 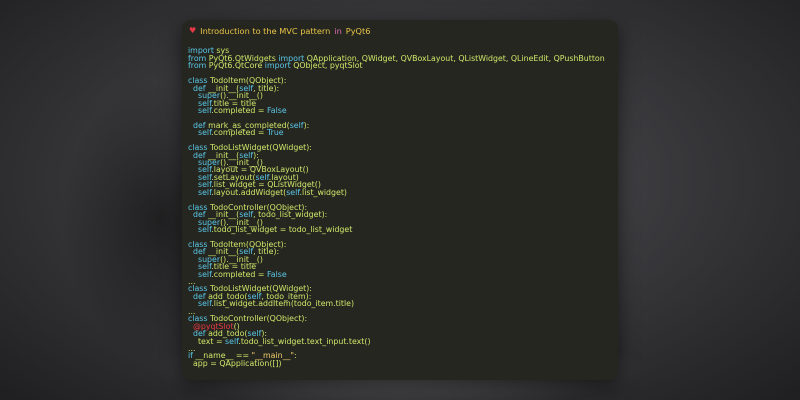 What do you see at coordinates (358, 31) in the screenshot?
I see `window-title-lib: PyQt6` at bounding box center [358, 31].